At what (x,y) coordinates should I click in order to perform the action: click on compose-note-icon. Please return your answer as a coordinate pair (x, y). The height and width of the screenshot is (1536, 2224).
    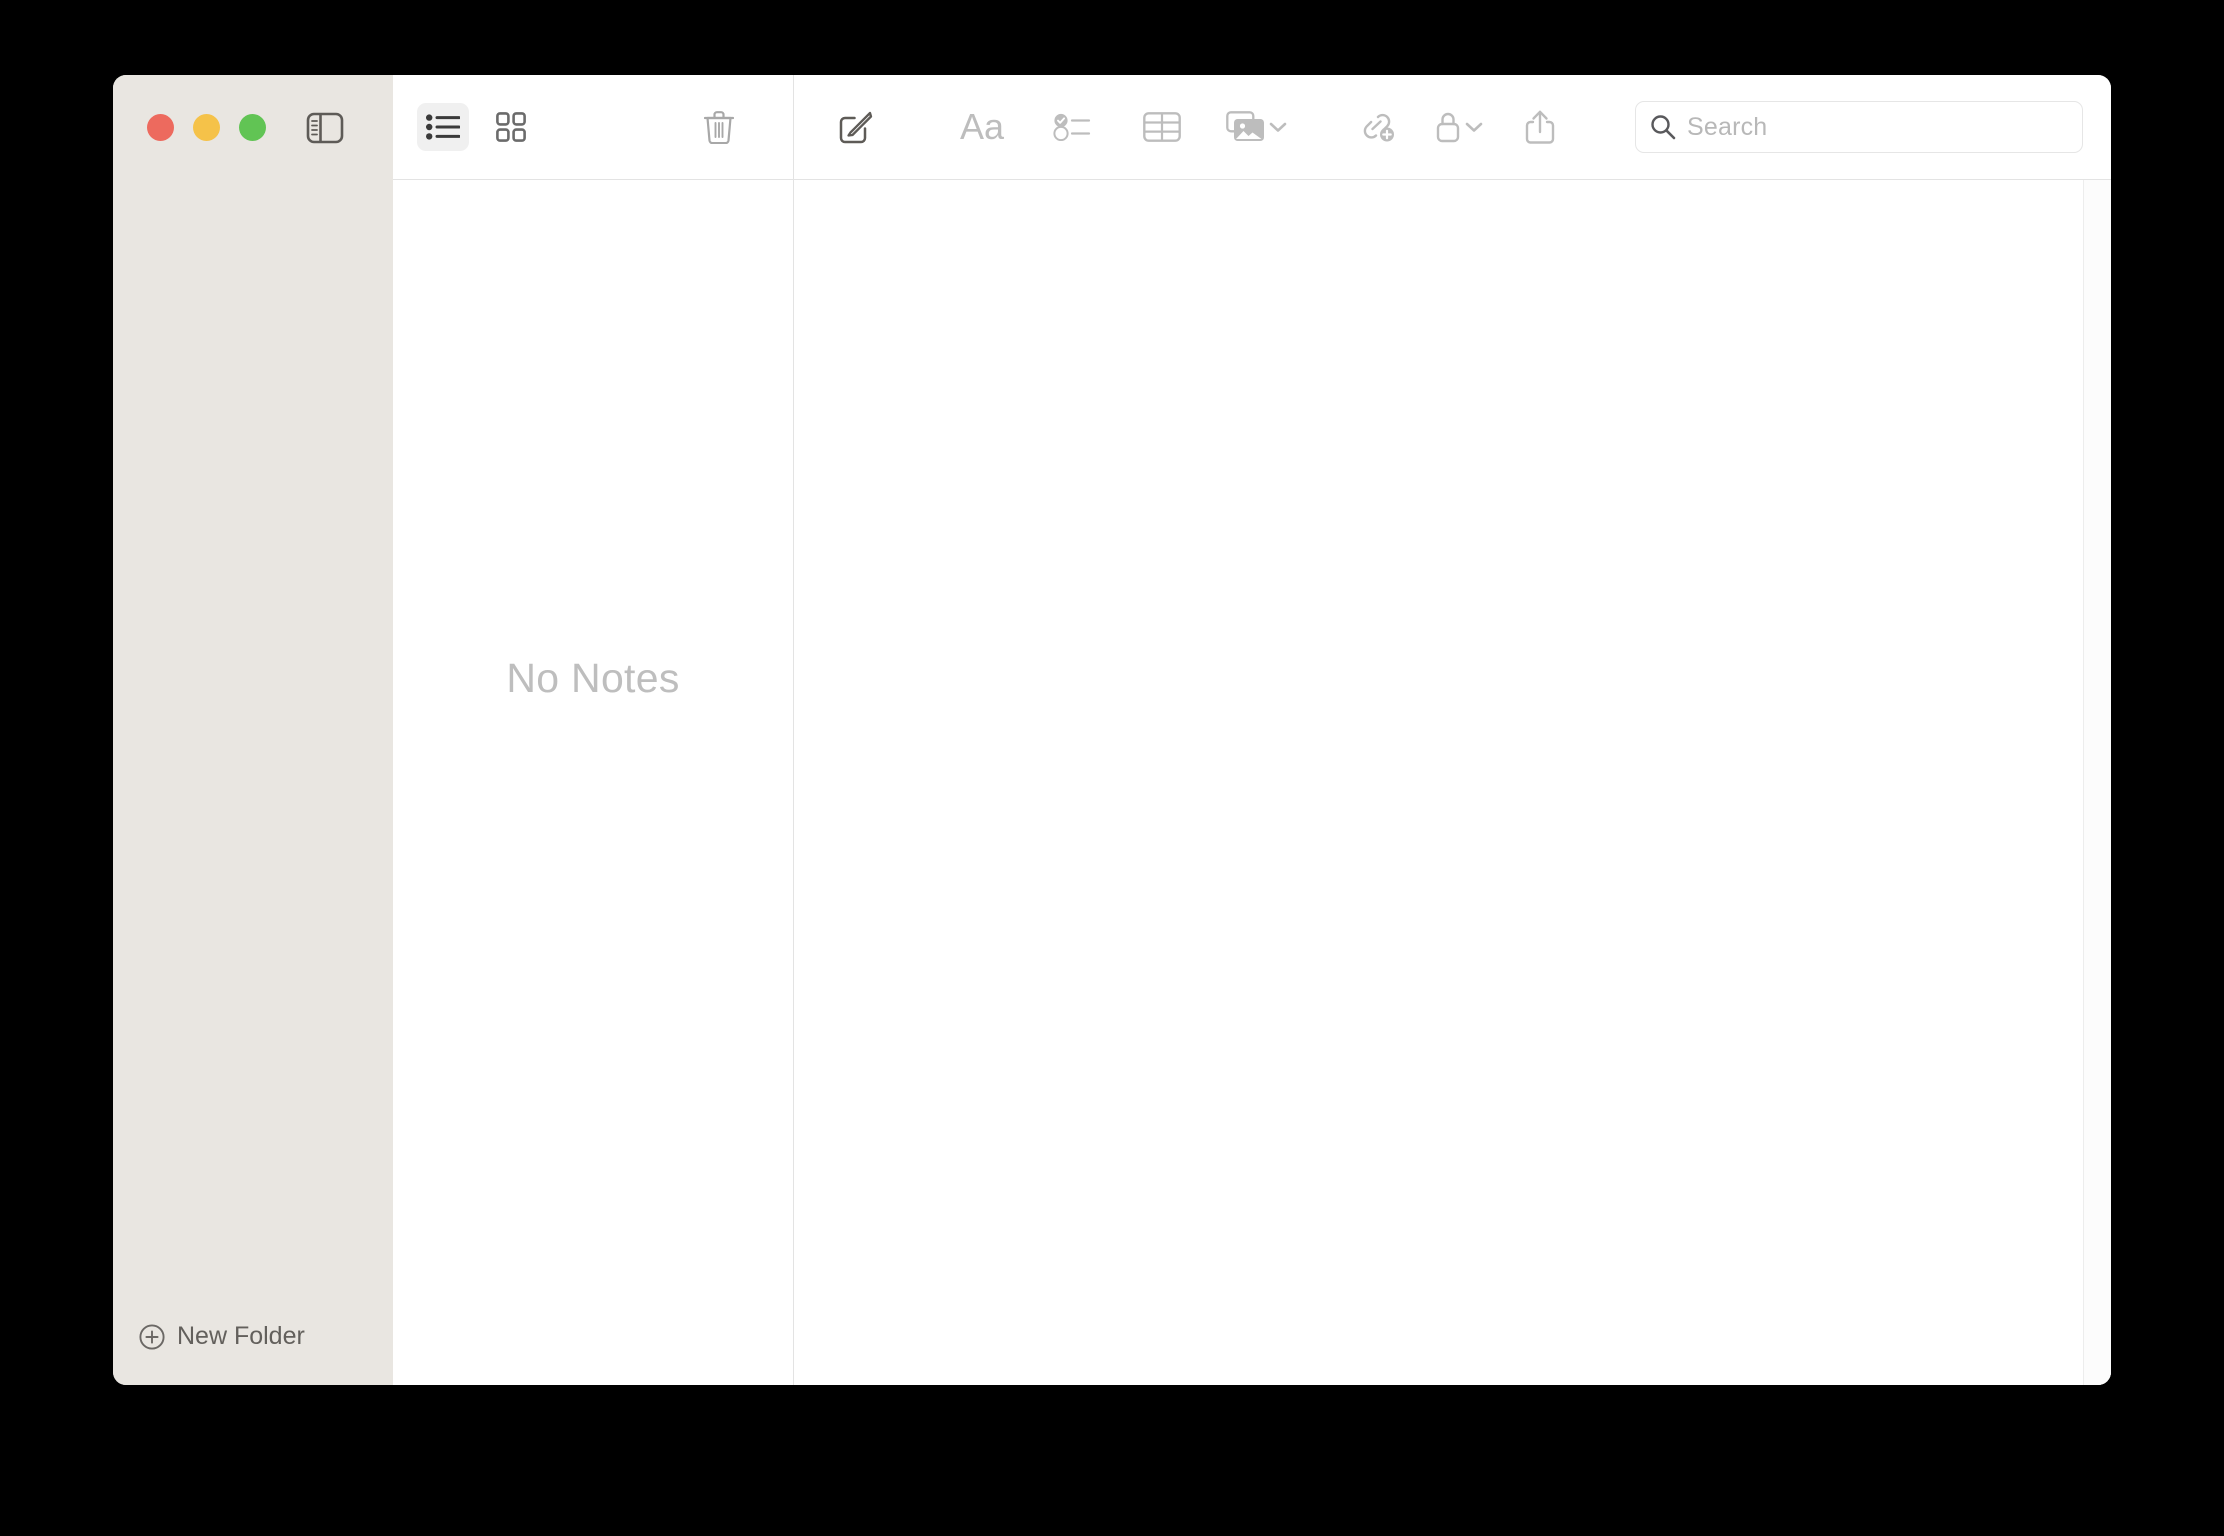
    Looking at the image, I should click on (856, 127).